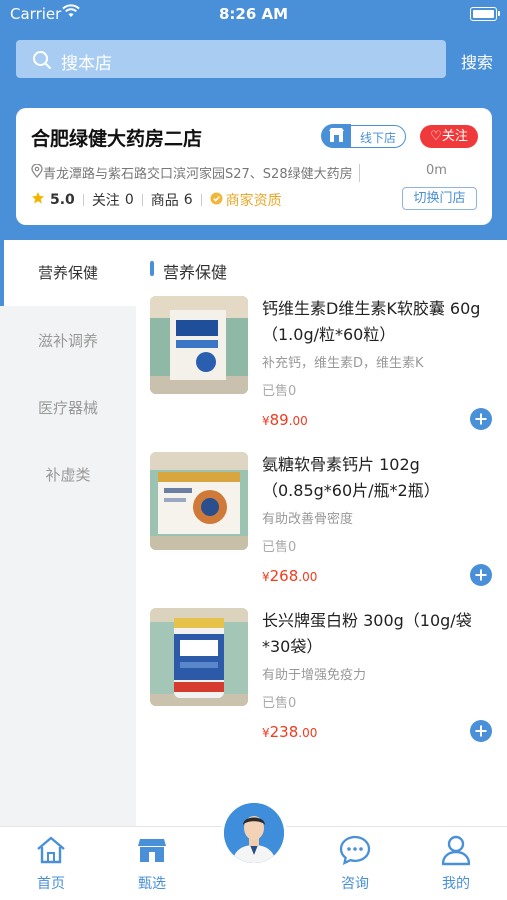 This screenshot has height=900, width=507. Describe the element at coordinates (371, 321) in the screenshot. I see `product-name: 钙维生素D维生素K软胶囊 60g（1.0g/粒*60粒）` at that location.